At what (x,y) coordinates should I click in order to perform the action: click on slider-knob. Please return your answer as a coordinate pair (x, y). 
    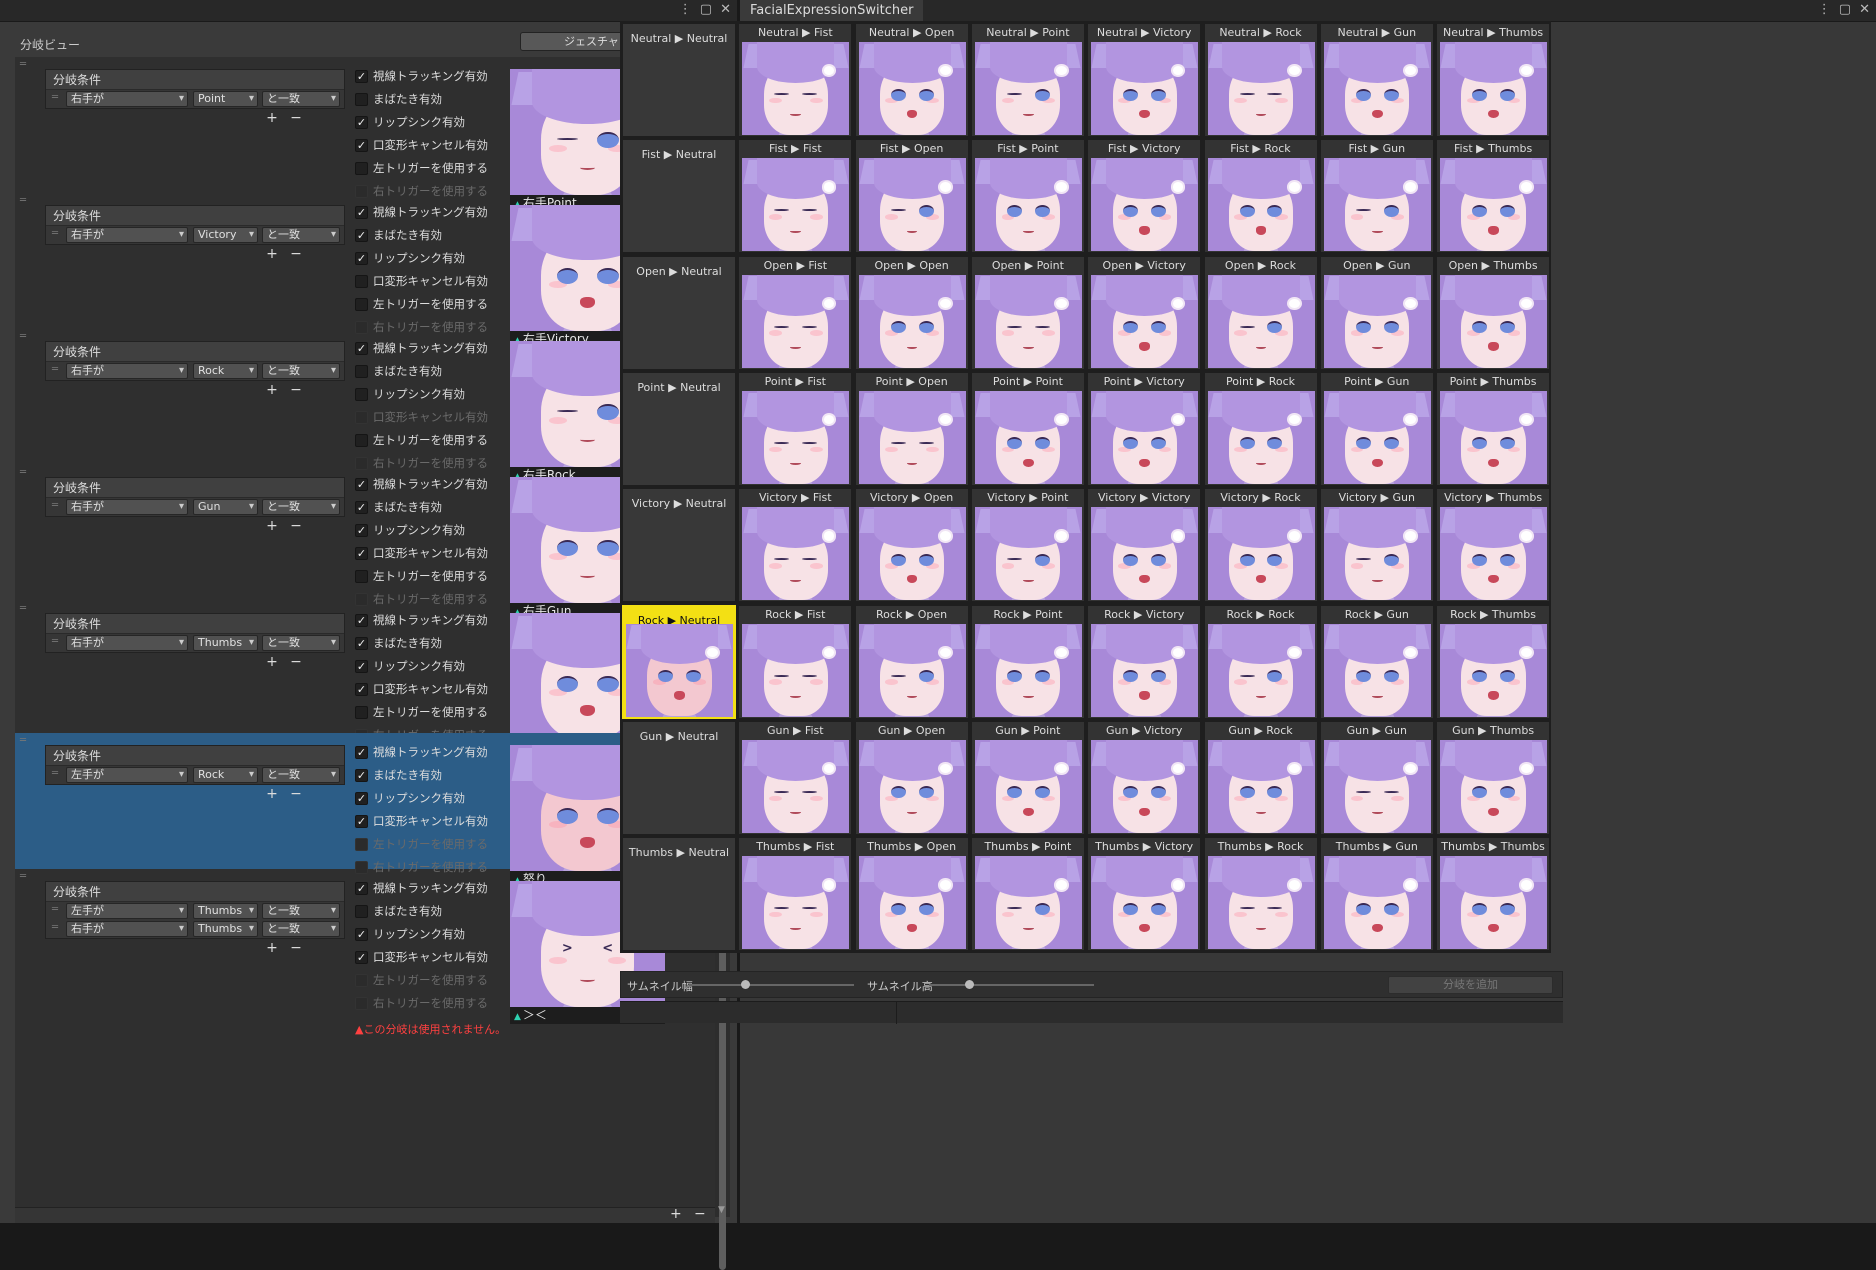
    Looking at the image, I should click on (746, 984).